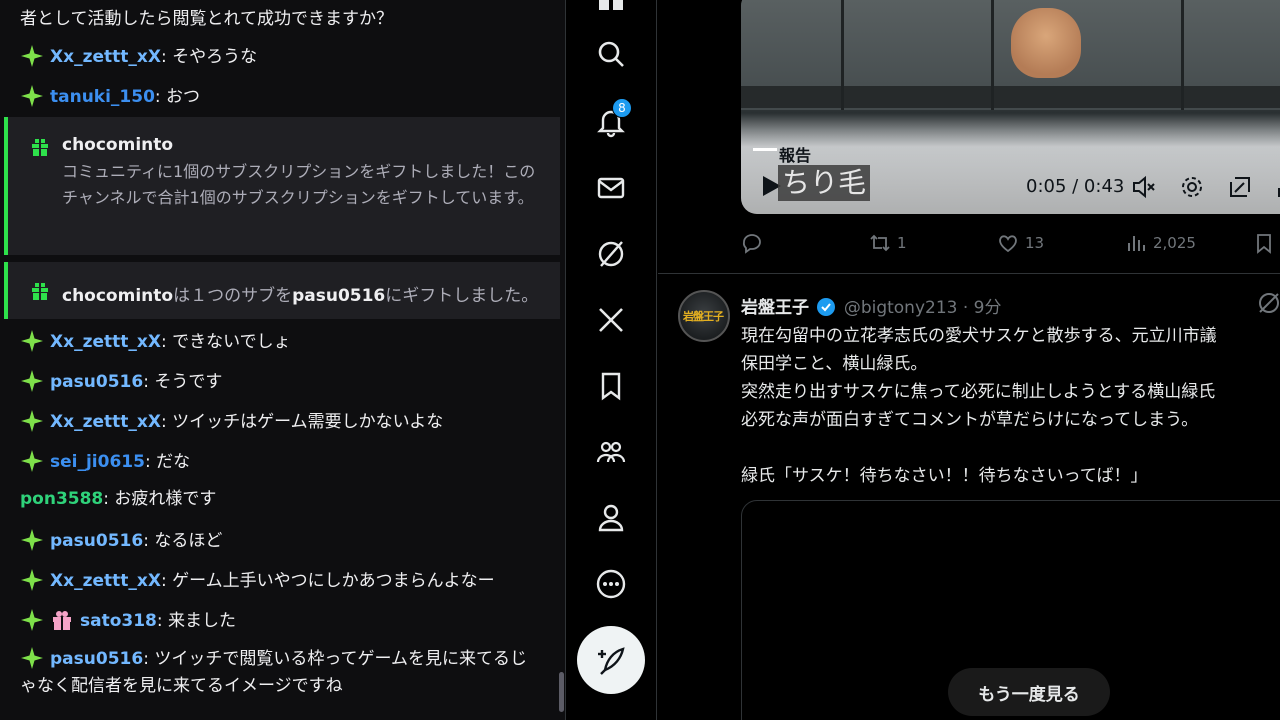 The height and width of the screenshot is (720, 1280). I want to click on sub-gift-single-notice: chocomintoは１つのサブをpasu0516にギフトしました。, so click(282, 290).